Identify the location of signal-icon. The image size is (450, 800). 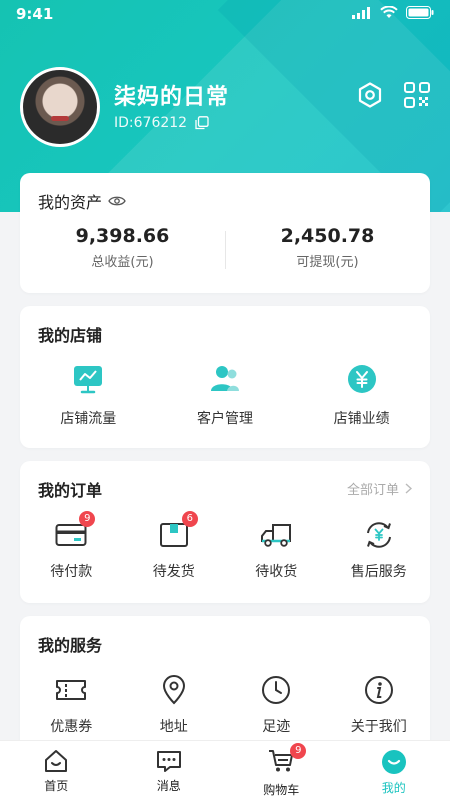
(361, 12).